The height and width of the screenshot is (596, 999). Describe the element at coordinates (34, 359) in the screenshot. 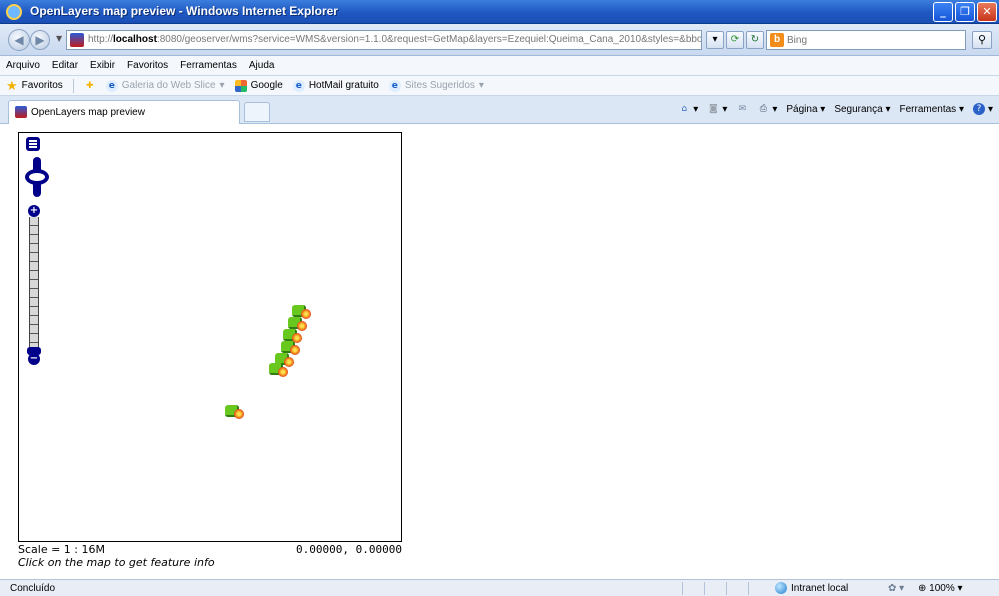

I see `zoom-out-button: −` at that location.